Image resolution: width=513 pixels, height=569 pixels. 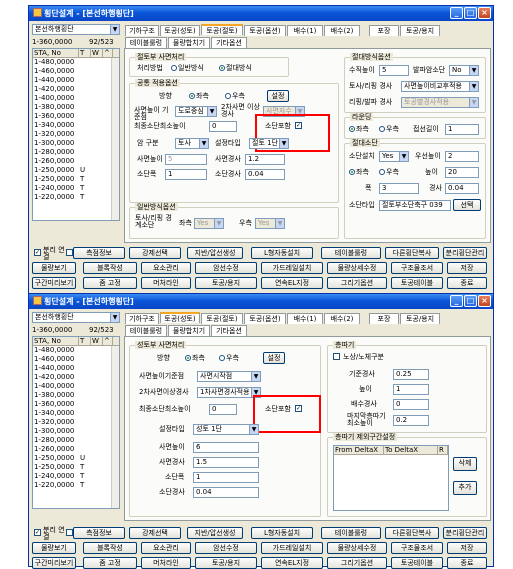 What do you see at coordinates (76, 449) in the screenshot?
I see `list-item: 1-260,0000` at bounding box center [76, 449].